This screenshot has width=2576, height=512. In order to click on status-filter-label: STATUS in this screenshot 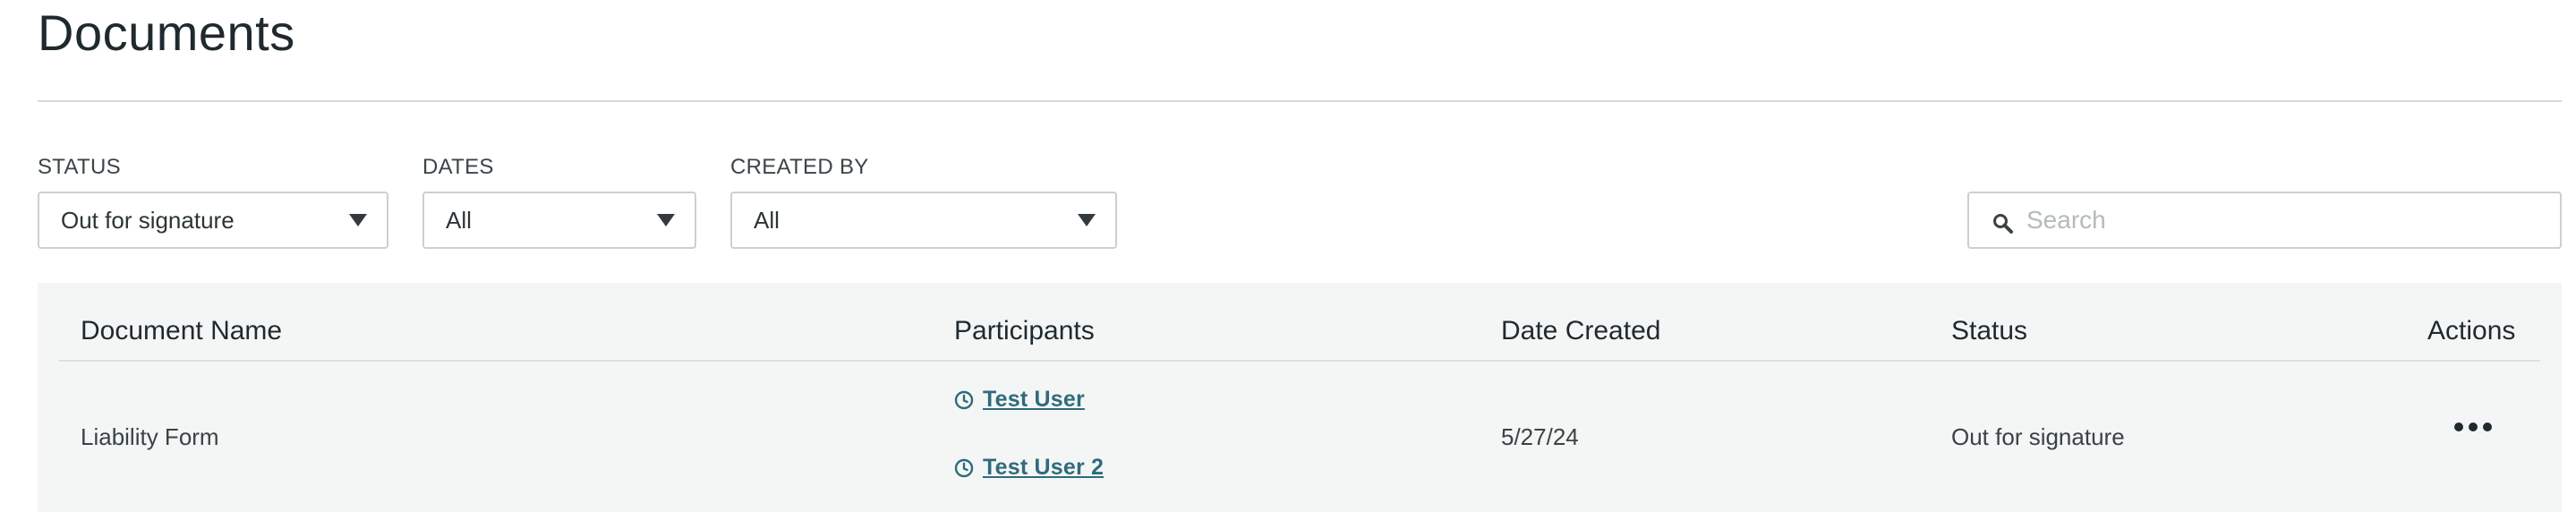, I will do `click(79, 167)`.